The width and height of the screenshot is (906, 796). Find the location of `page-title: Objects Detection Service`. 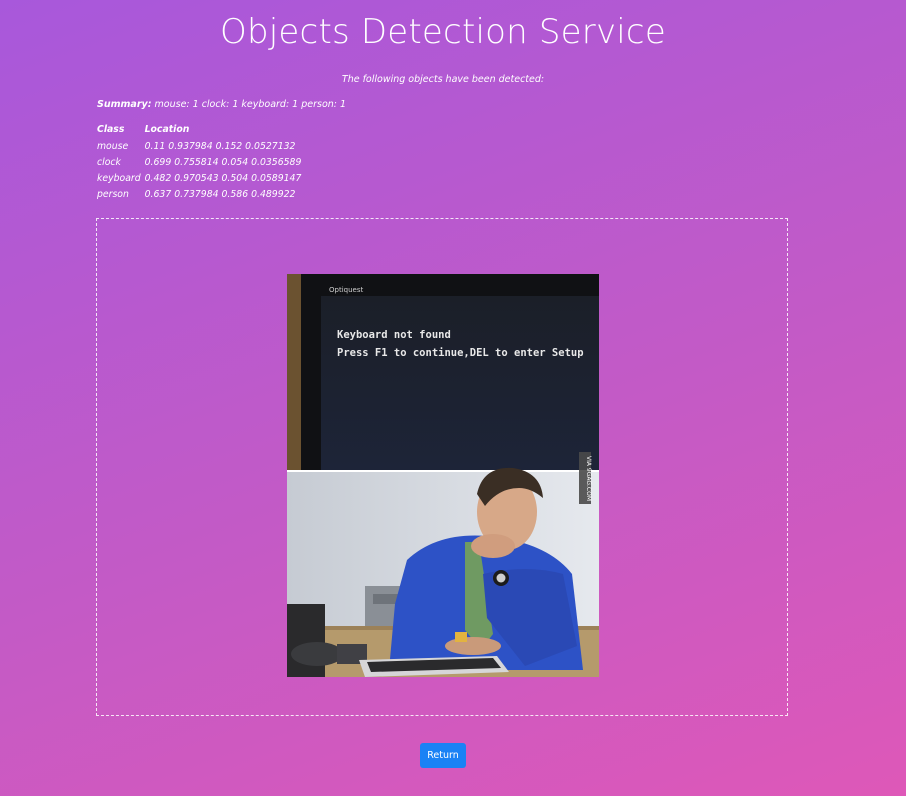

page-title: Objects Detection Service is located at coordinates (443, 32).